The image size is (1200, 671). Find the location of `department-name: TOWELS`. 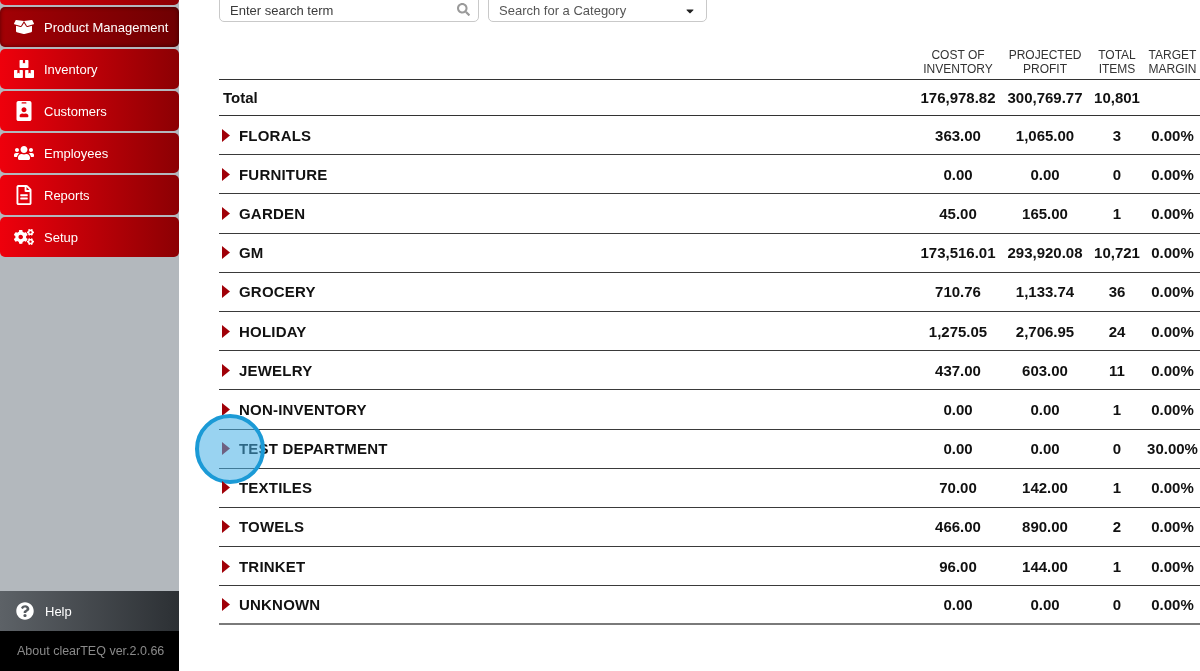

department-name: TOWELS is located at coordinates (272, 527).